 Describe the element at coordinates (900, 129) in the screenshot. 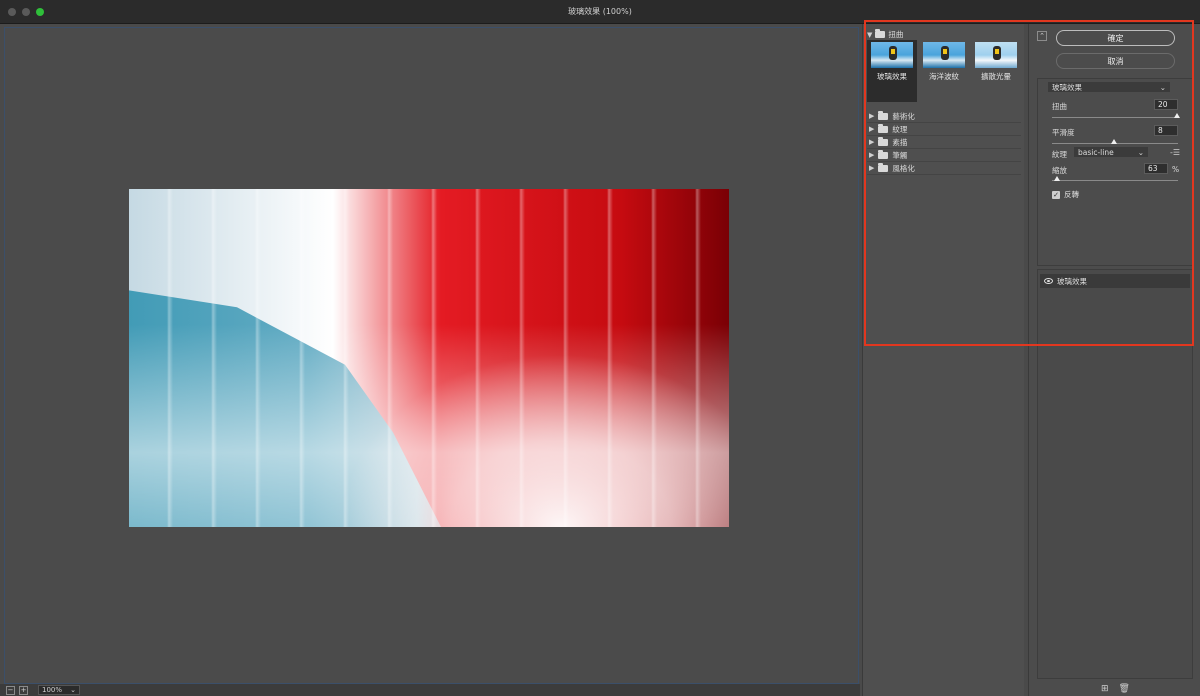

I see `category-label: 紋理` at that location.